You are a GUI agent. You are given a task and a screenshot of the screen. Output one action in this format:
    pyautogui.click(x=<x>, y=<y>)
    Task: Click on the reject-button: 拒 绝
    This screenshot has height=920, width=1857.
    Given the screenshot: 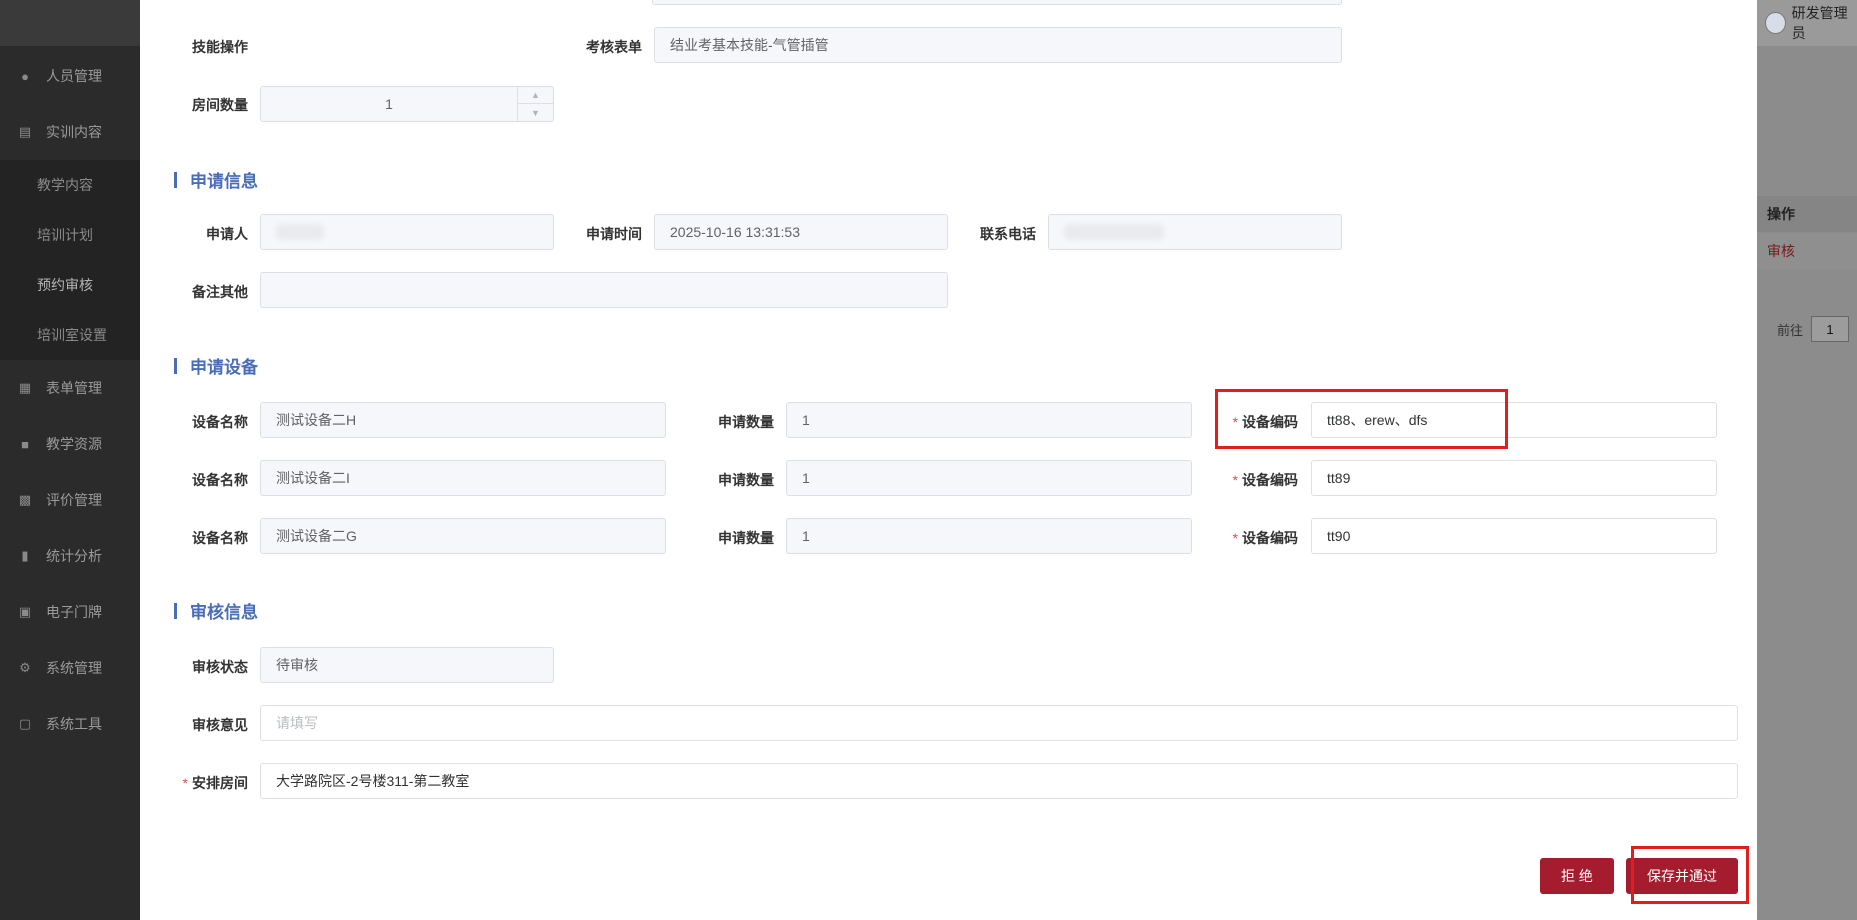 What is the action you would take?
    pyautogui.click(x=1577, y=876)
    